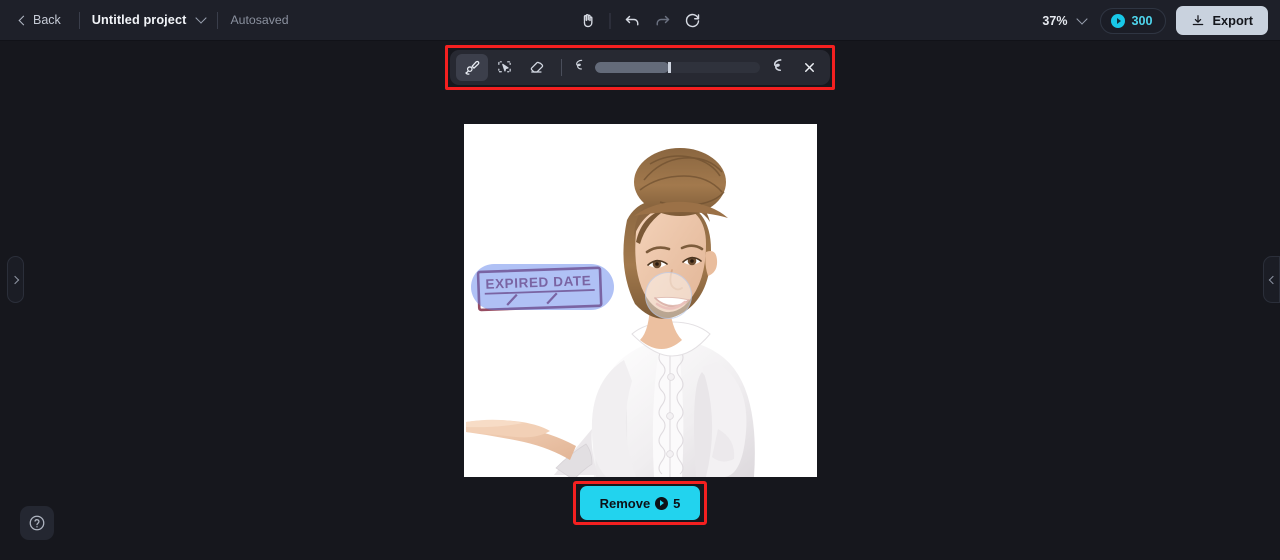 This screenshot has height=560, width=1280. I want to click on help-circle-icon, so click(37, 523).